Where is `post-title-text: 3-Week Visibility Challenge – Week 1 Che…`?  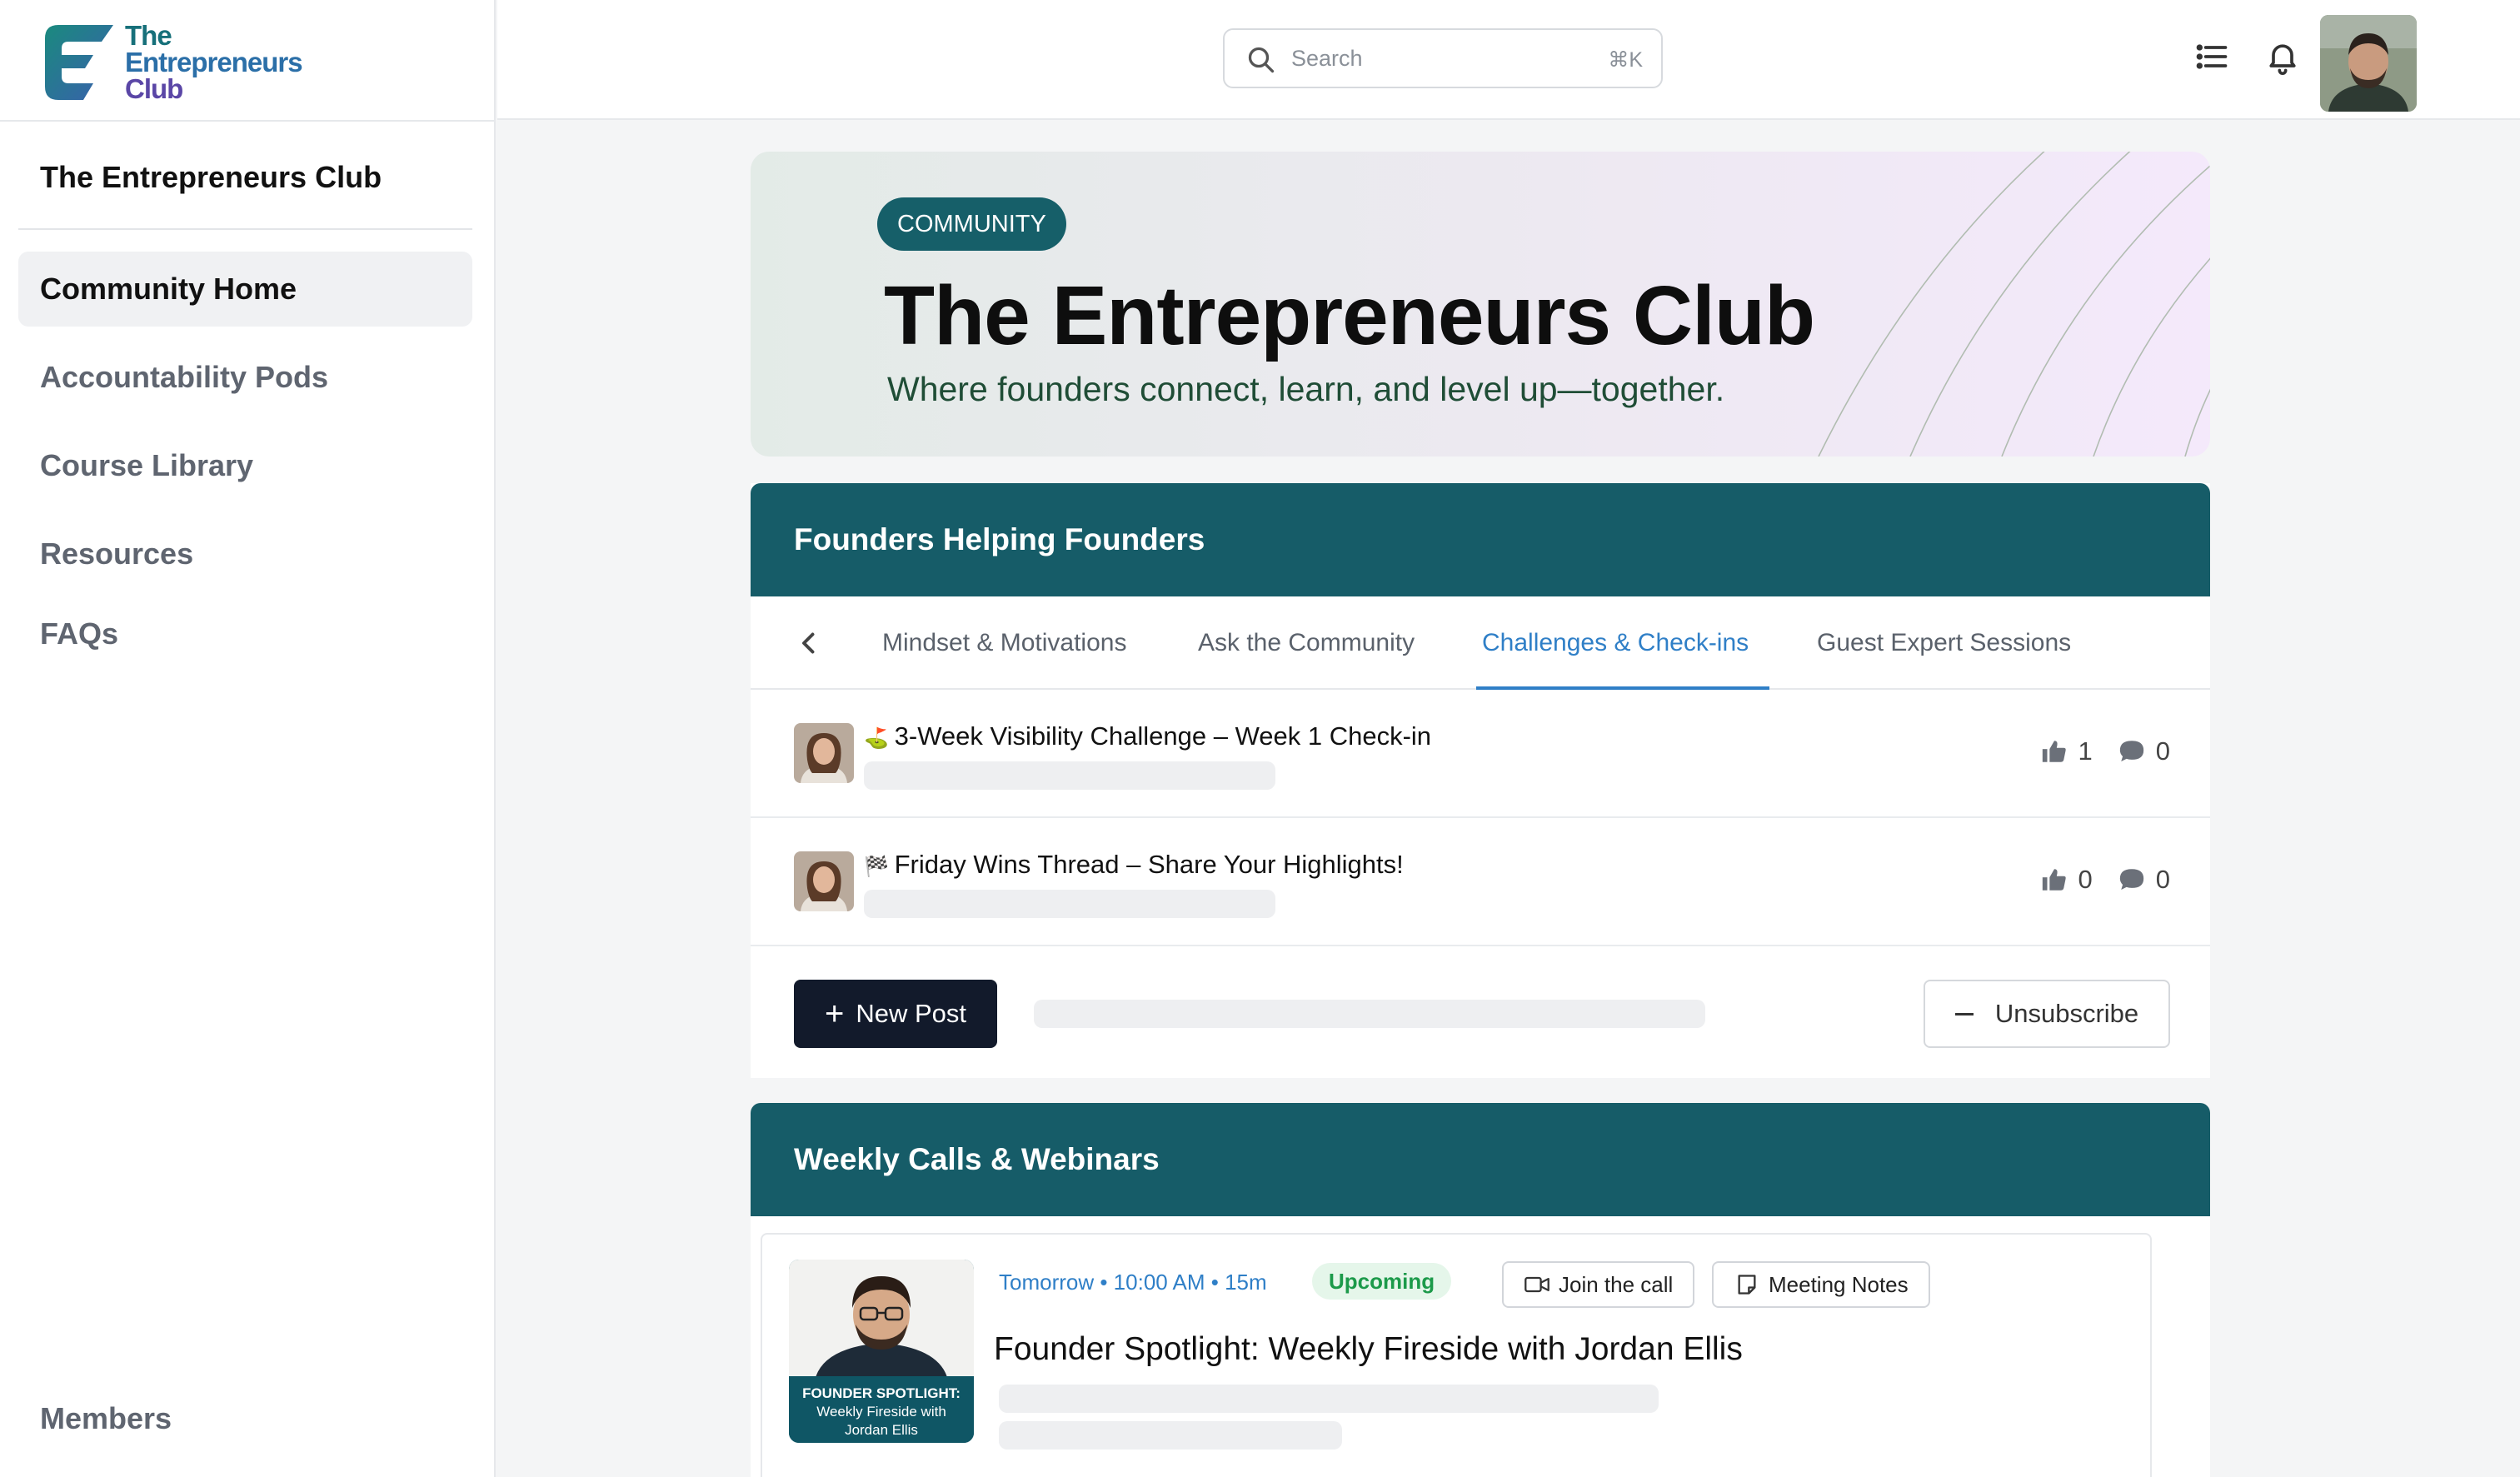 post-title-text: 3-Week Visibility Challenge – Week 1 Che… is located at coordinates (1163, 736).